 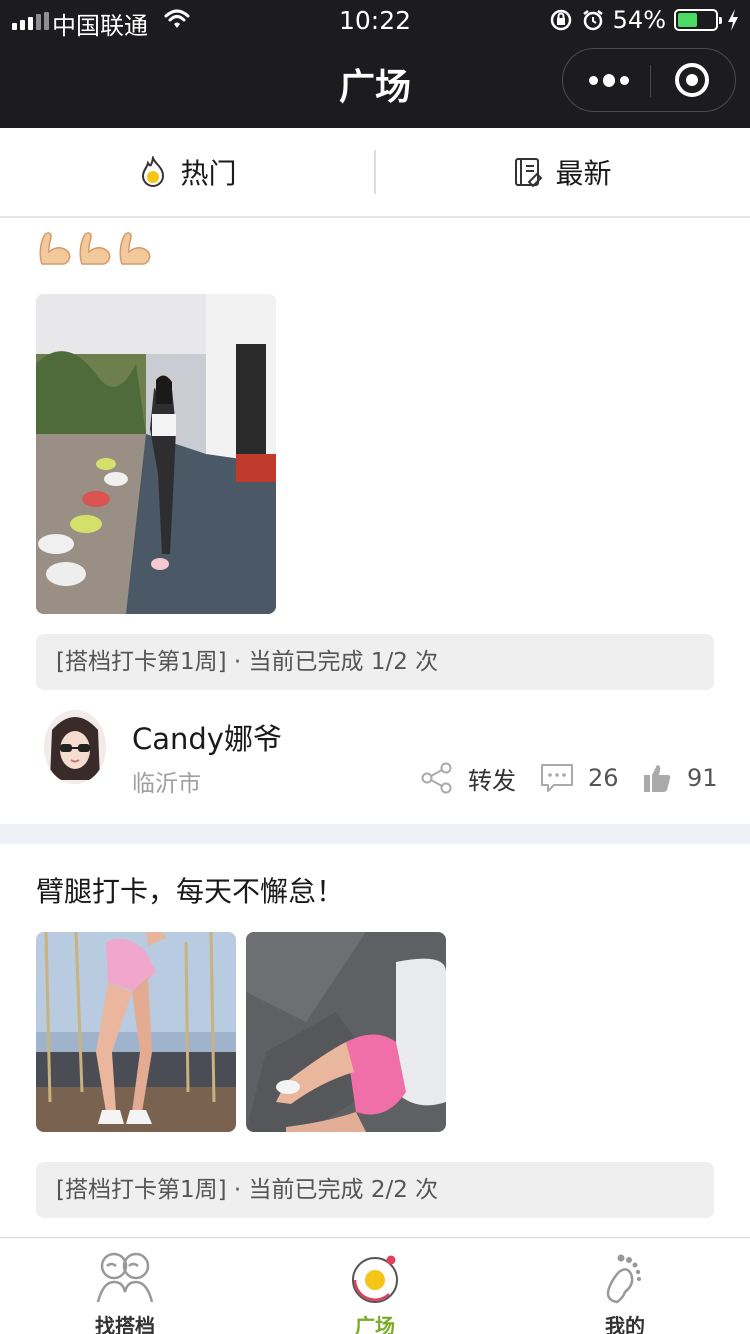 I want to click on tab-hot: 热门, so click(x=187, y=172).